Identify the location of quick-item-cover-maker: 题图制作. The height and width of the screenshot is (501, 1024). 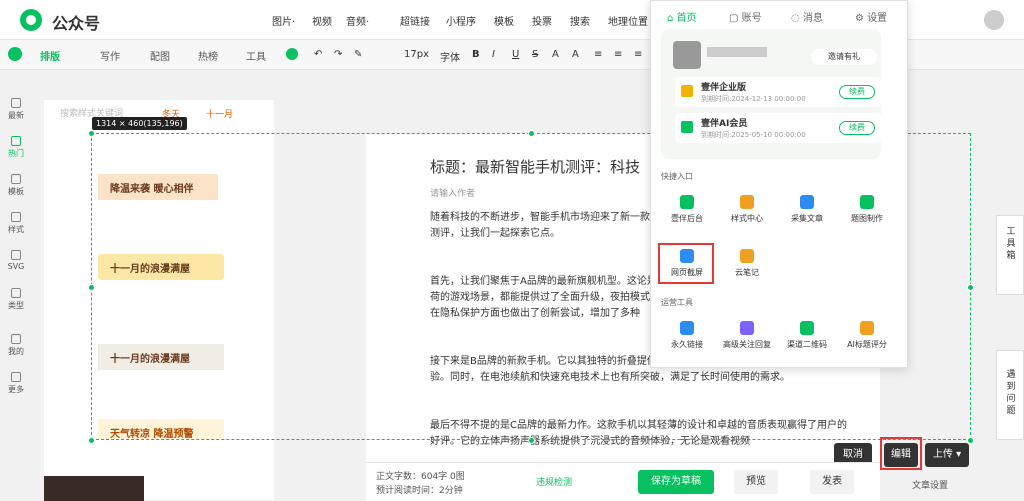
(867, 210).